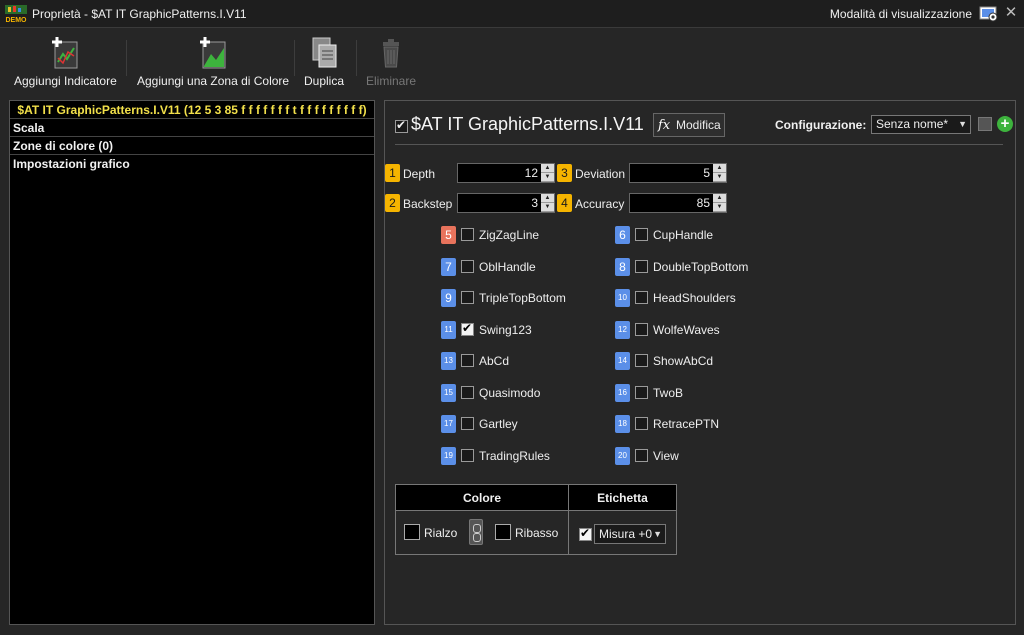 This screenshot has height=635, width=1024. Describe the element at coordinates (192, 146) in the screenshot. I see `tree-item-color-zones: Zone di colore (0)` at that location.